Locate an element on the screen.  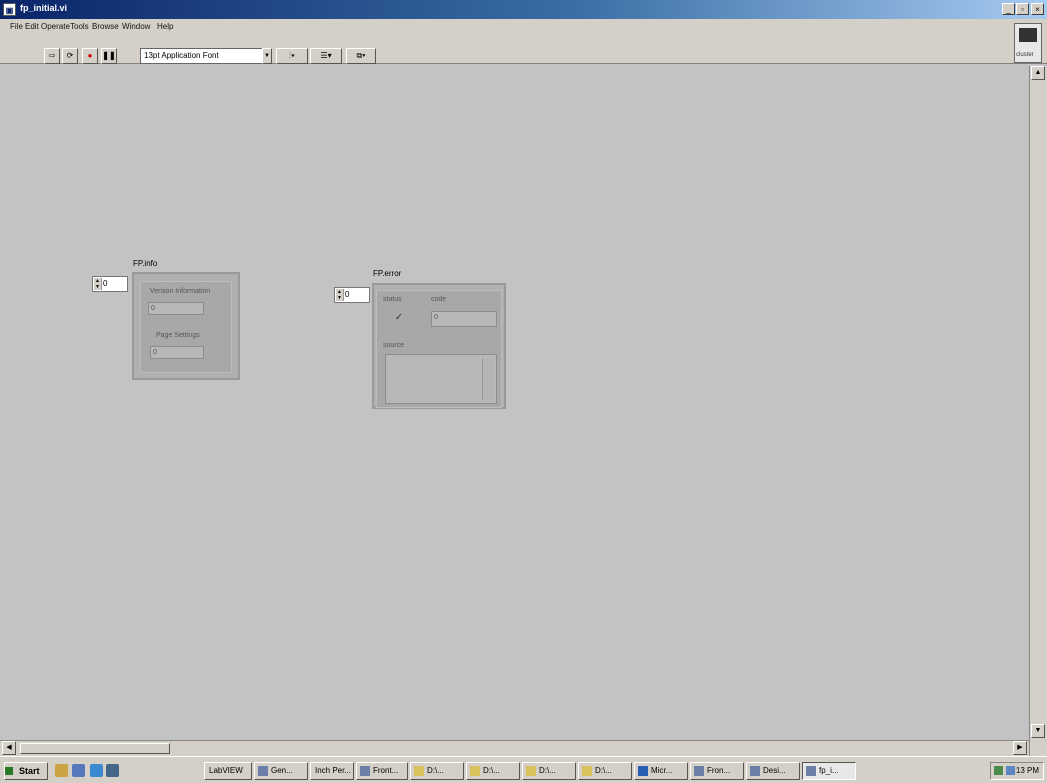
code-label: code is located at coordinates (439, 299).